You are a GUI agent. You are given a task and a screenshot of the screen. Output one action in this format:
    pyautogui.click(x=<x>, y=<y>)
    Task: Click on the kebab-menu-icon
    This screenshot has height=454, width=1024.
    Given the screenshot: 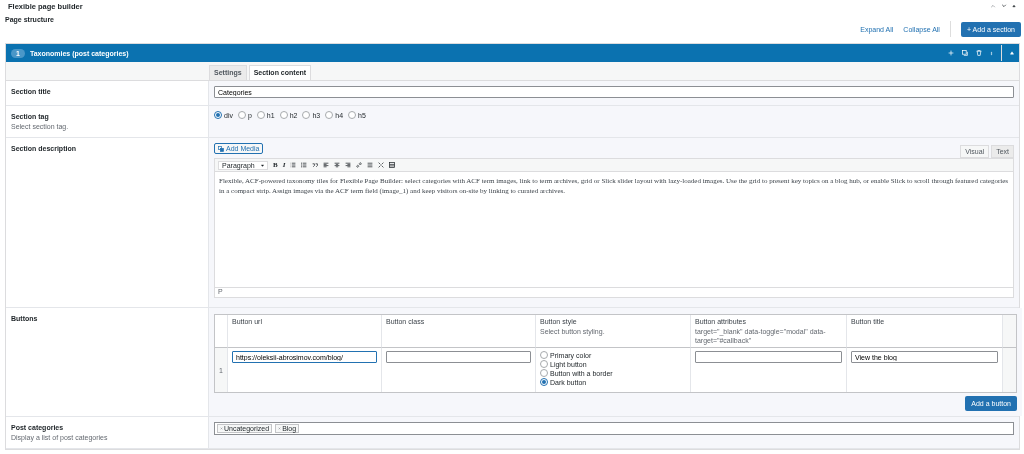 What is the action you would take?
    pyautogui.click(x=991, y=53)
    